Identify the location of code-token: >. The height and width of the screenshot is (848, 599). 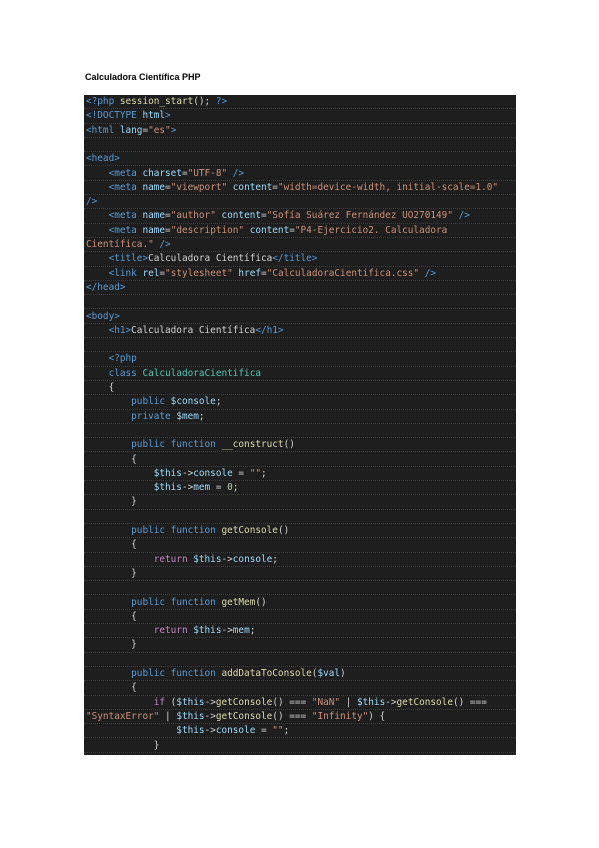
(168, 116).